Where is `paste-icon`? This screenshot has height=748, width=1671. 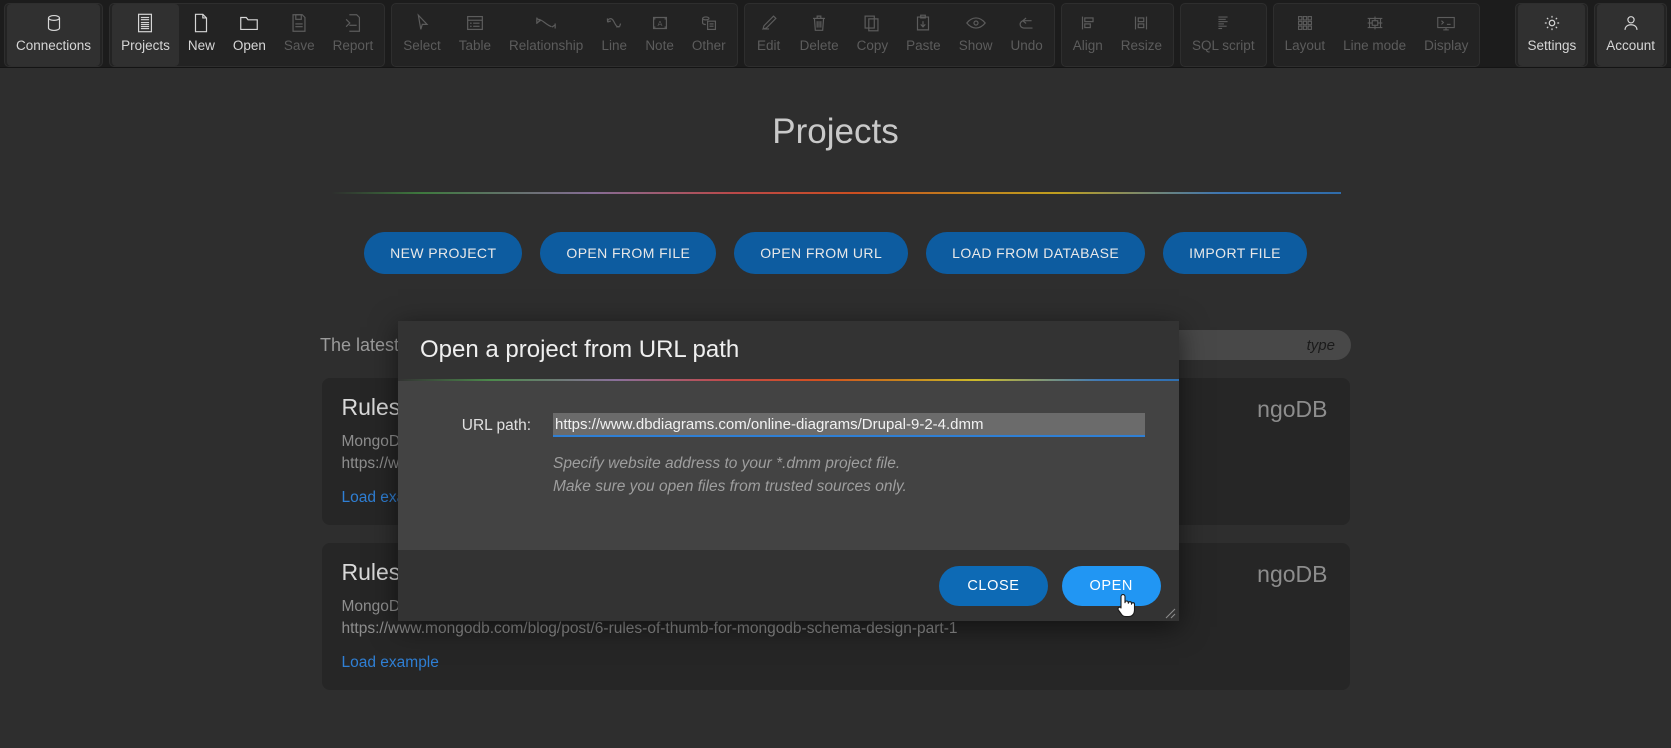 paste-icon is located at coordinates (923, 23).